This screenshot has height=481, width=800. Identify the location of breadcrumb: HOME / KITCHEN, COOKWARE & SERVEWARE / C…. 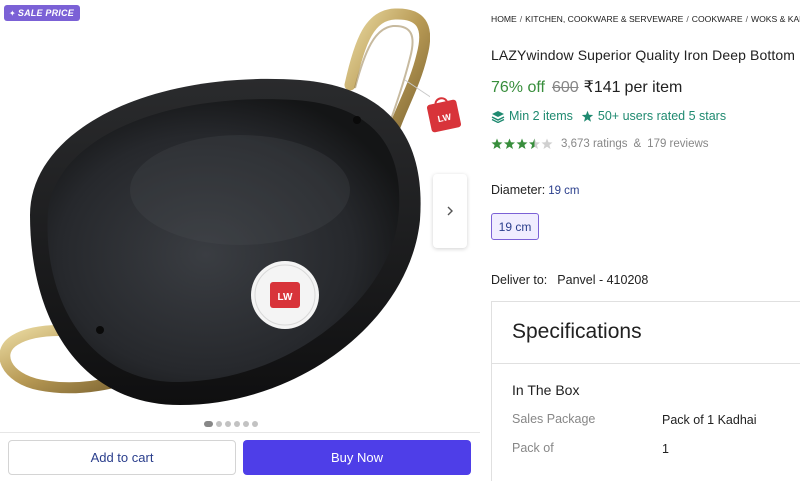
(645, 19).